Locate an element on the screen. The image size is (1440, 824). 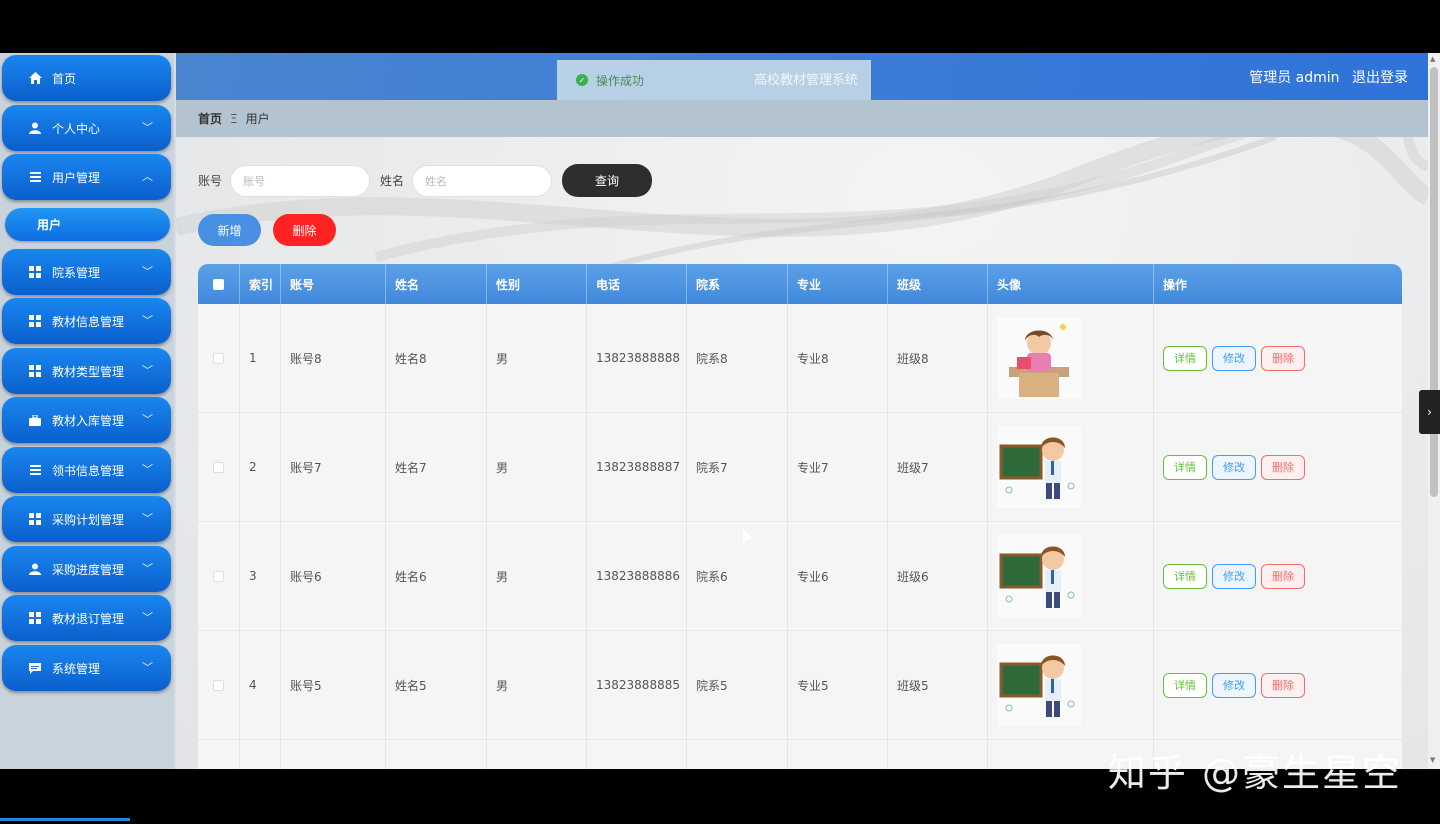
sidebar-item-textbook-type: 教材类型管理 ﹀ is located at coordinates (86, 371).